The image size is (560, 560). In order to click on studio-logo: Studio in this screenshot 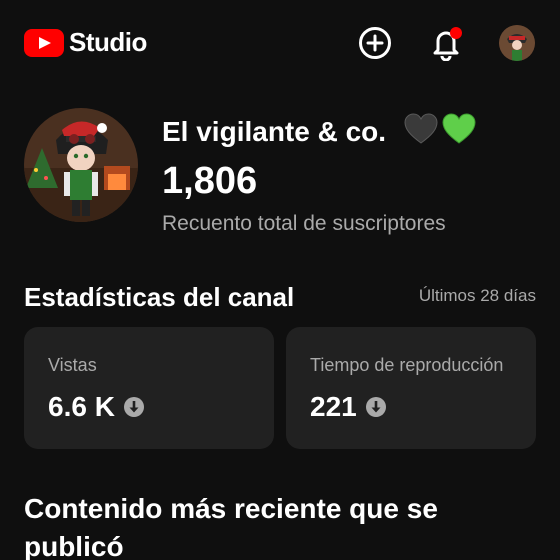, I will do `click(85, 42)`.